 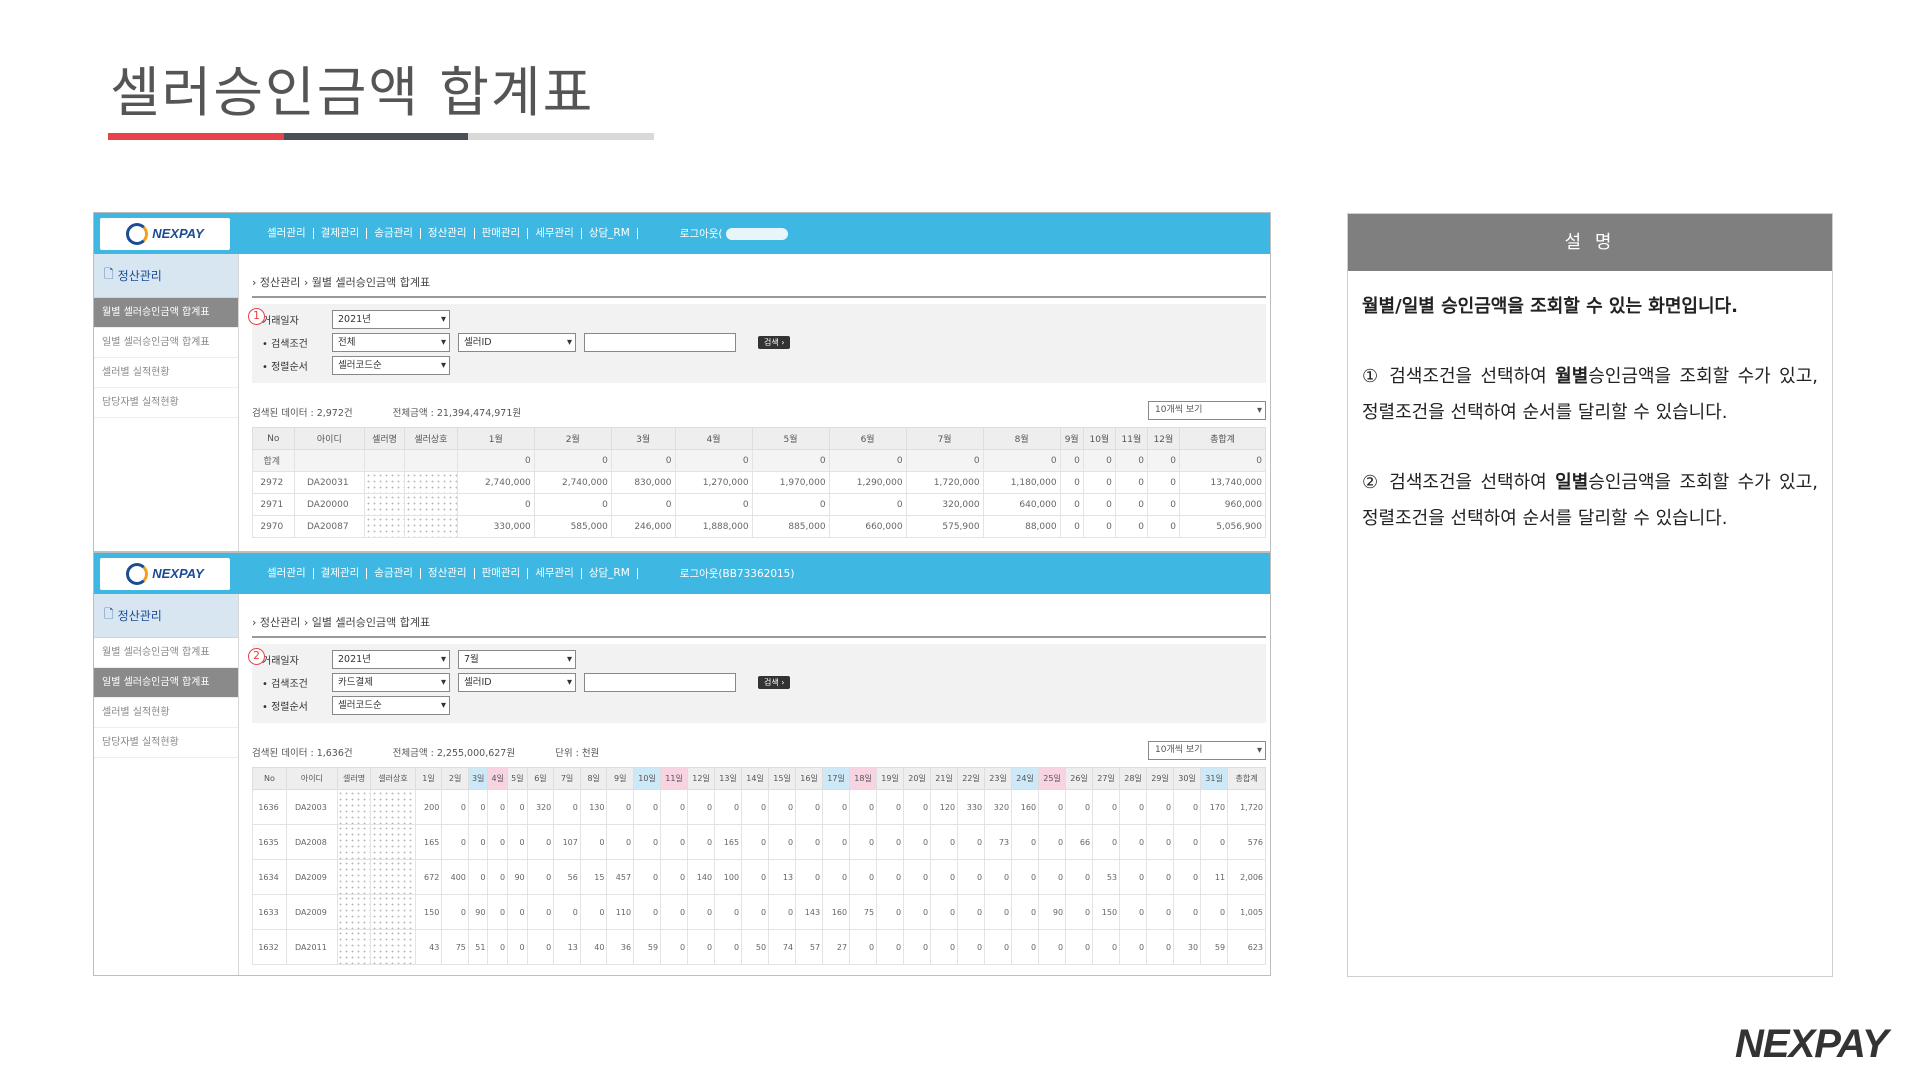 I want to click on table-cell: 90, so click(x=1052, y=912).